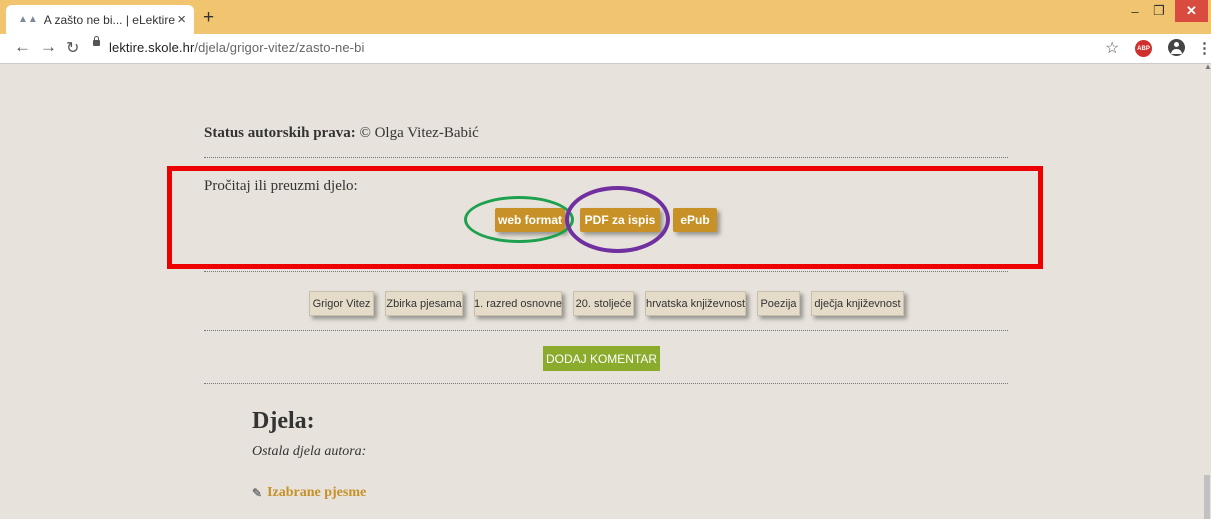 This screenshot has width=1211, height=519. Describe the element at coordinates (603, 303) in the screenshot. I see `tag-century: 20. stoljeće` at that location.